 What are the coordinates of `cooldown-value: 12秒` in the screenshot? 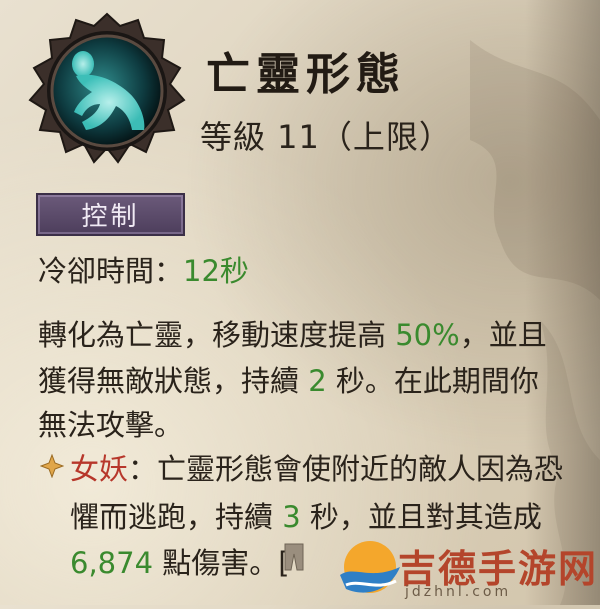 It's located at (216, 271).